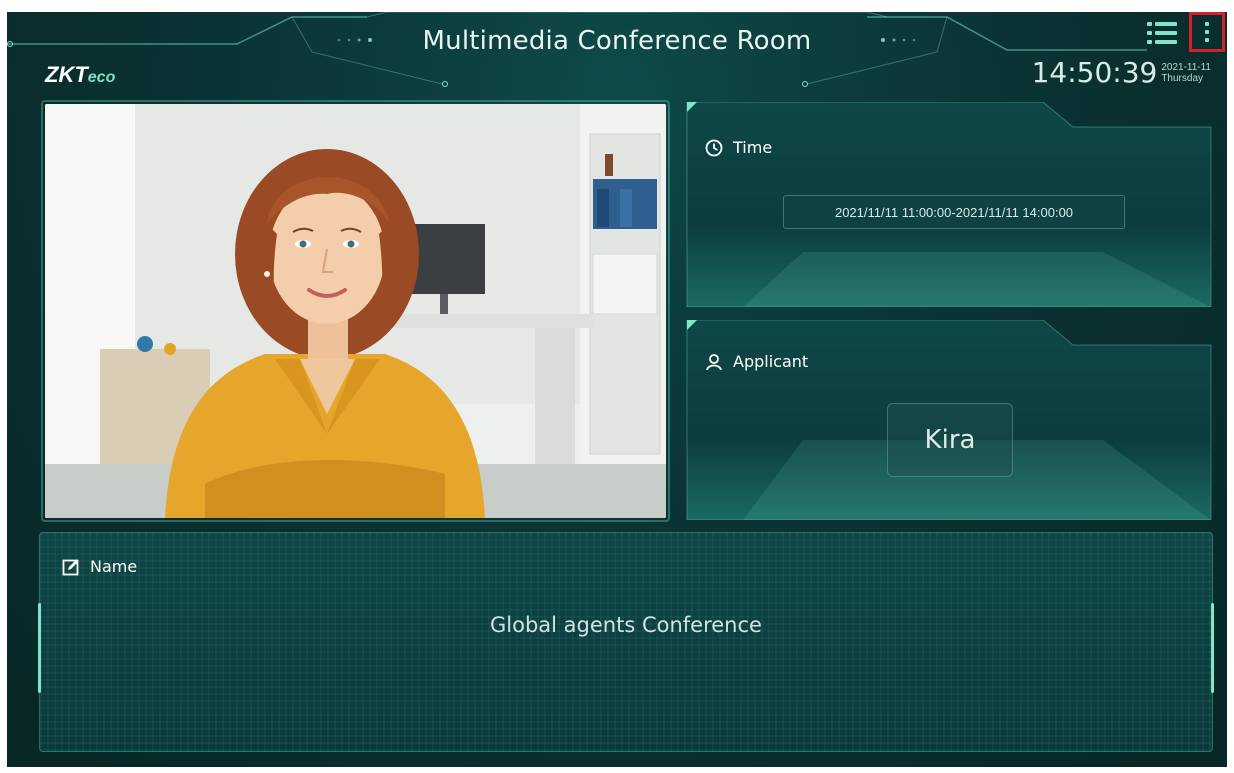  Describe the element at coordinates (626, 625) in the screenshot. I see `conference-name-value: Global agents Conference` at that location.